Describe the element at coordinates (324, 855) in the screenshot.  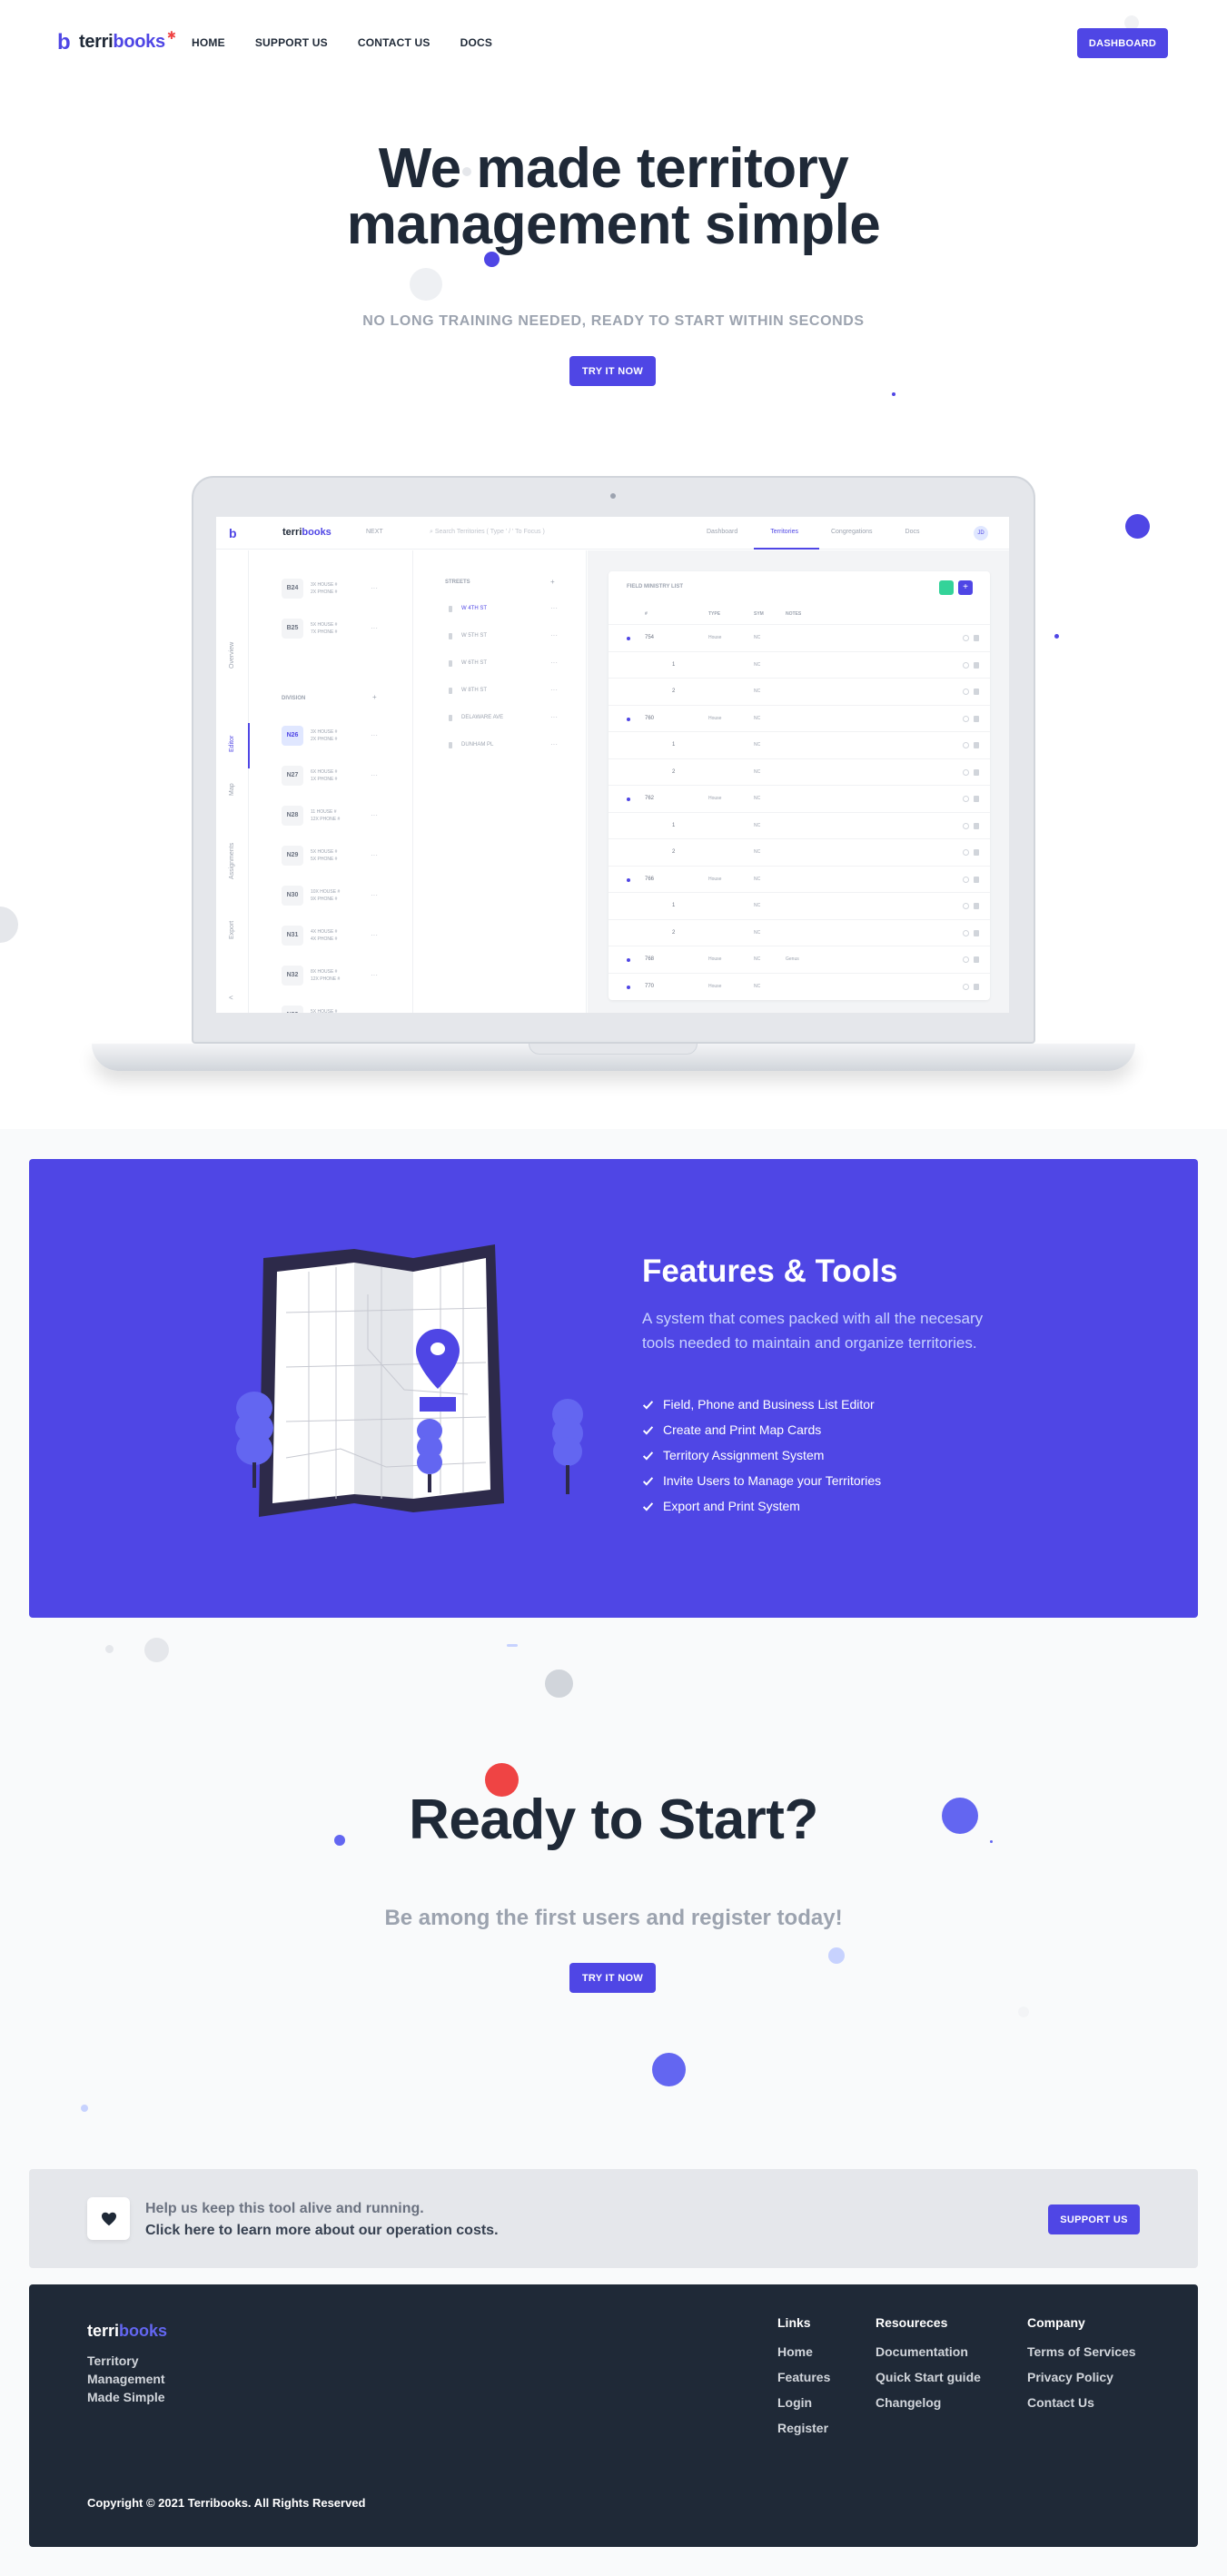
I see `territory-address: 5X HOUSE # 5X PHONE #` at that location.